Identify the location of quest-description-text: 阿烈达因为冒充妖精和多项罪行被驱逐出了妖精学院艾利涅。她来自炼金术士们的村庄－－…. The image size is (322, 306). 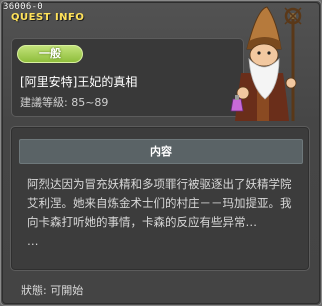
(159, 203).